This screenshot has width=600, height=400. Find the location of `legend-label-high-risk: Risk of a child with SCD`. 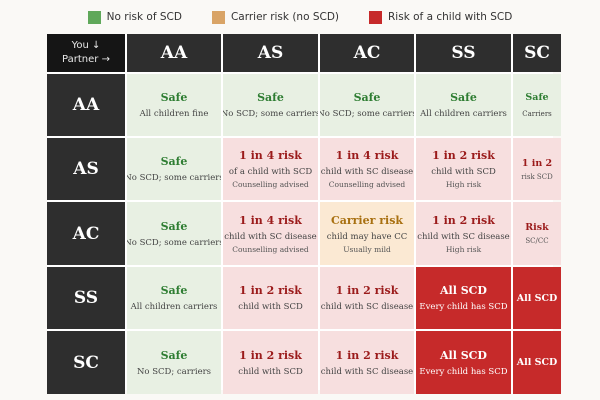

legend-label-high-risk: Risk of a child with SCD is located at coordinates (450, 17).